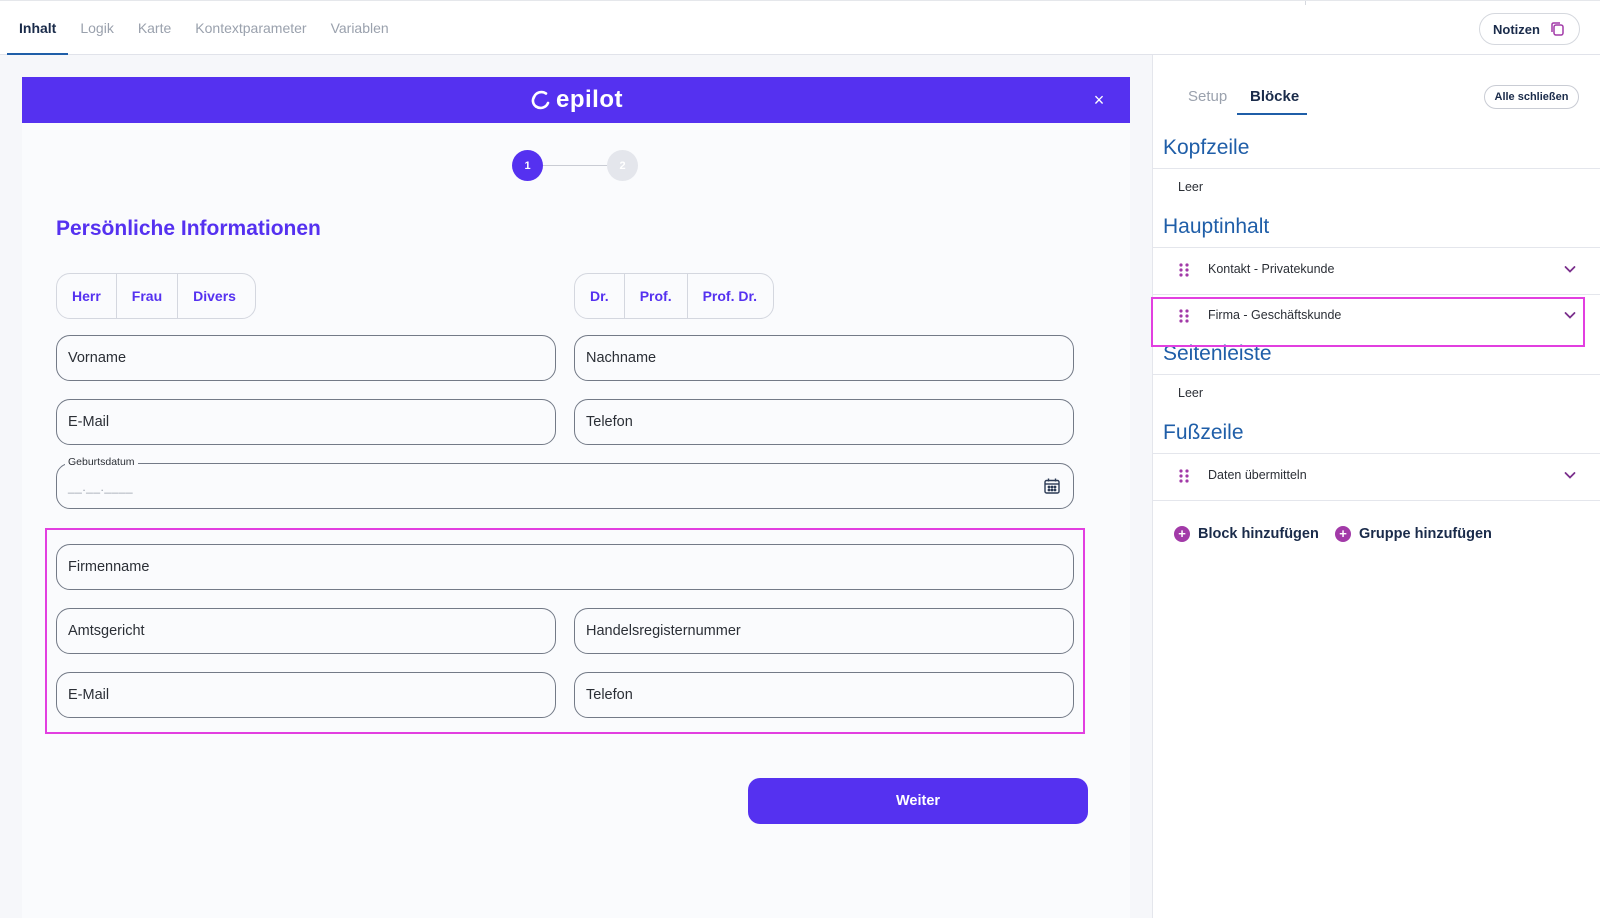 The height and width of the screenshot is (918, 1600). Describe the element at coordinates (1271, 269) in the screenshot. I see `block-label: Kontakt - Privatekunde` at that location.